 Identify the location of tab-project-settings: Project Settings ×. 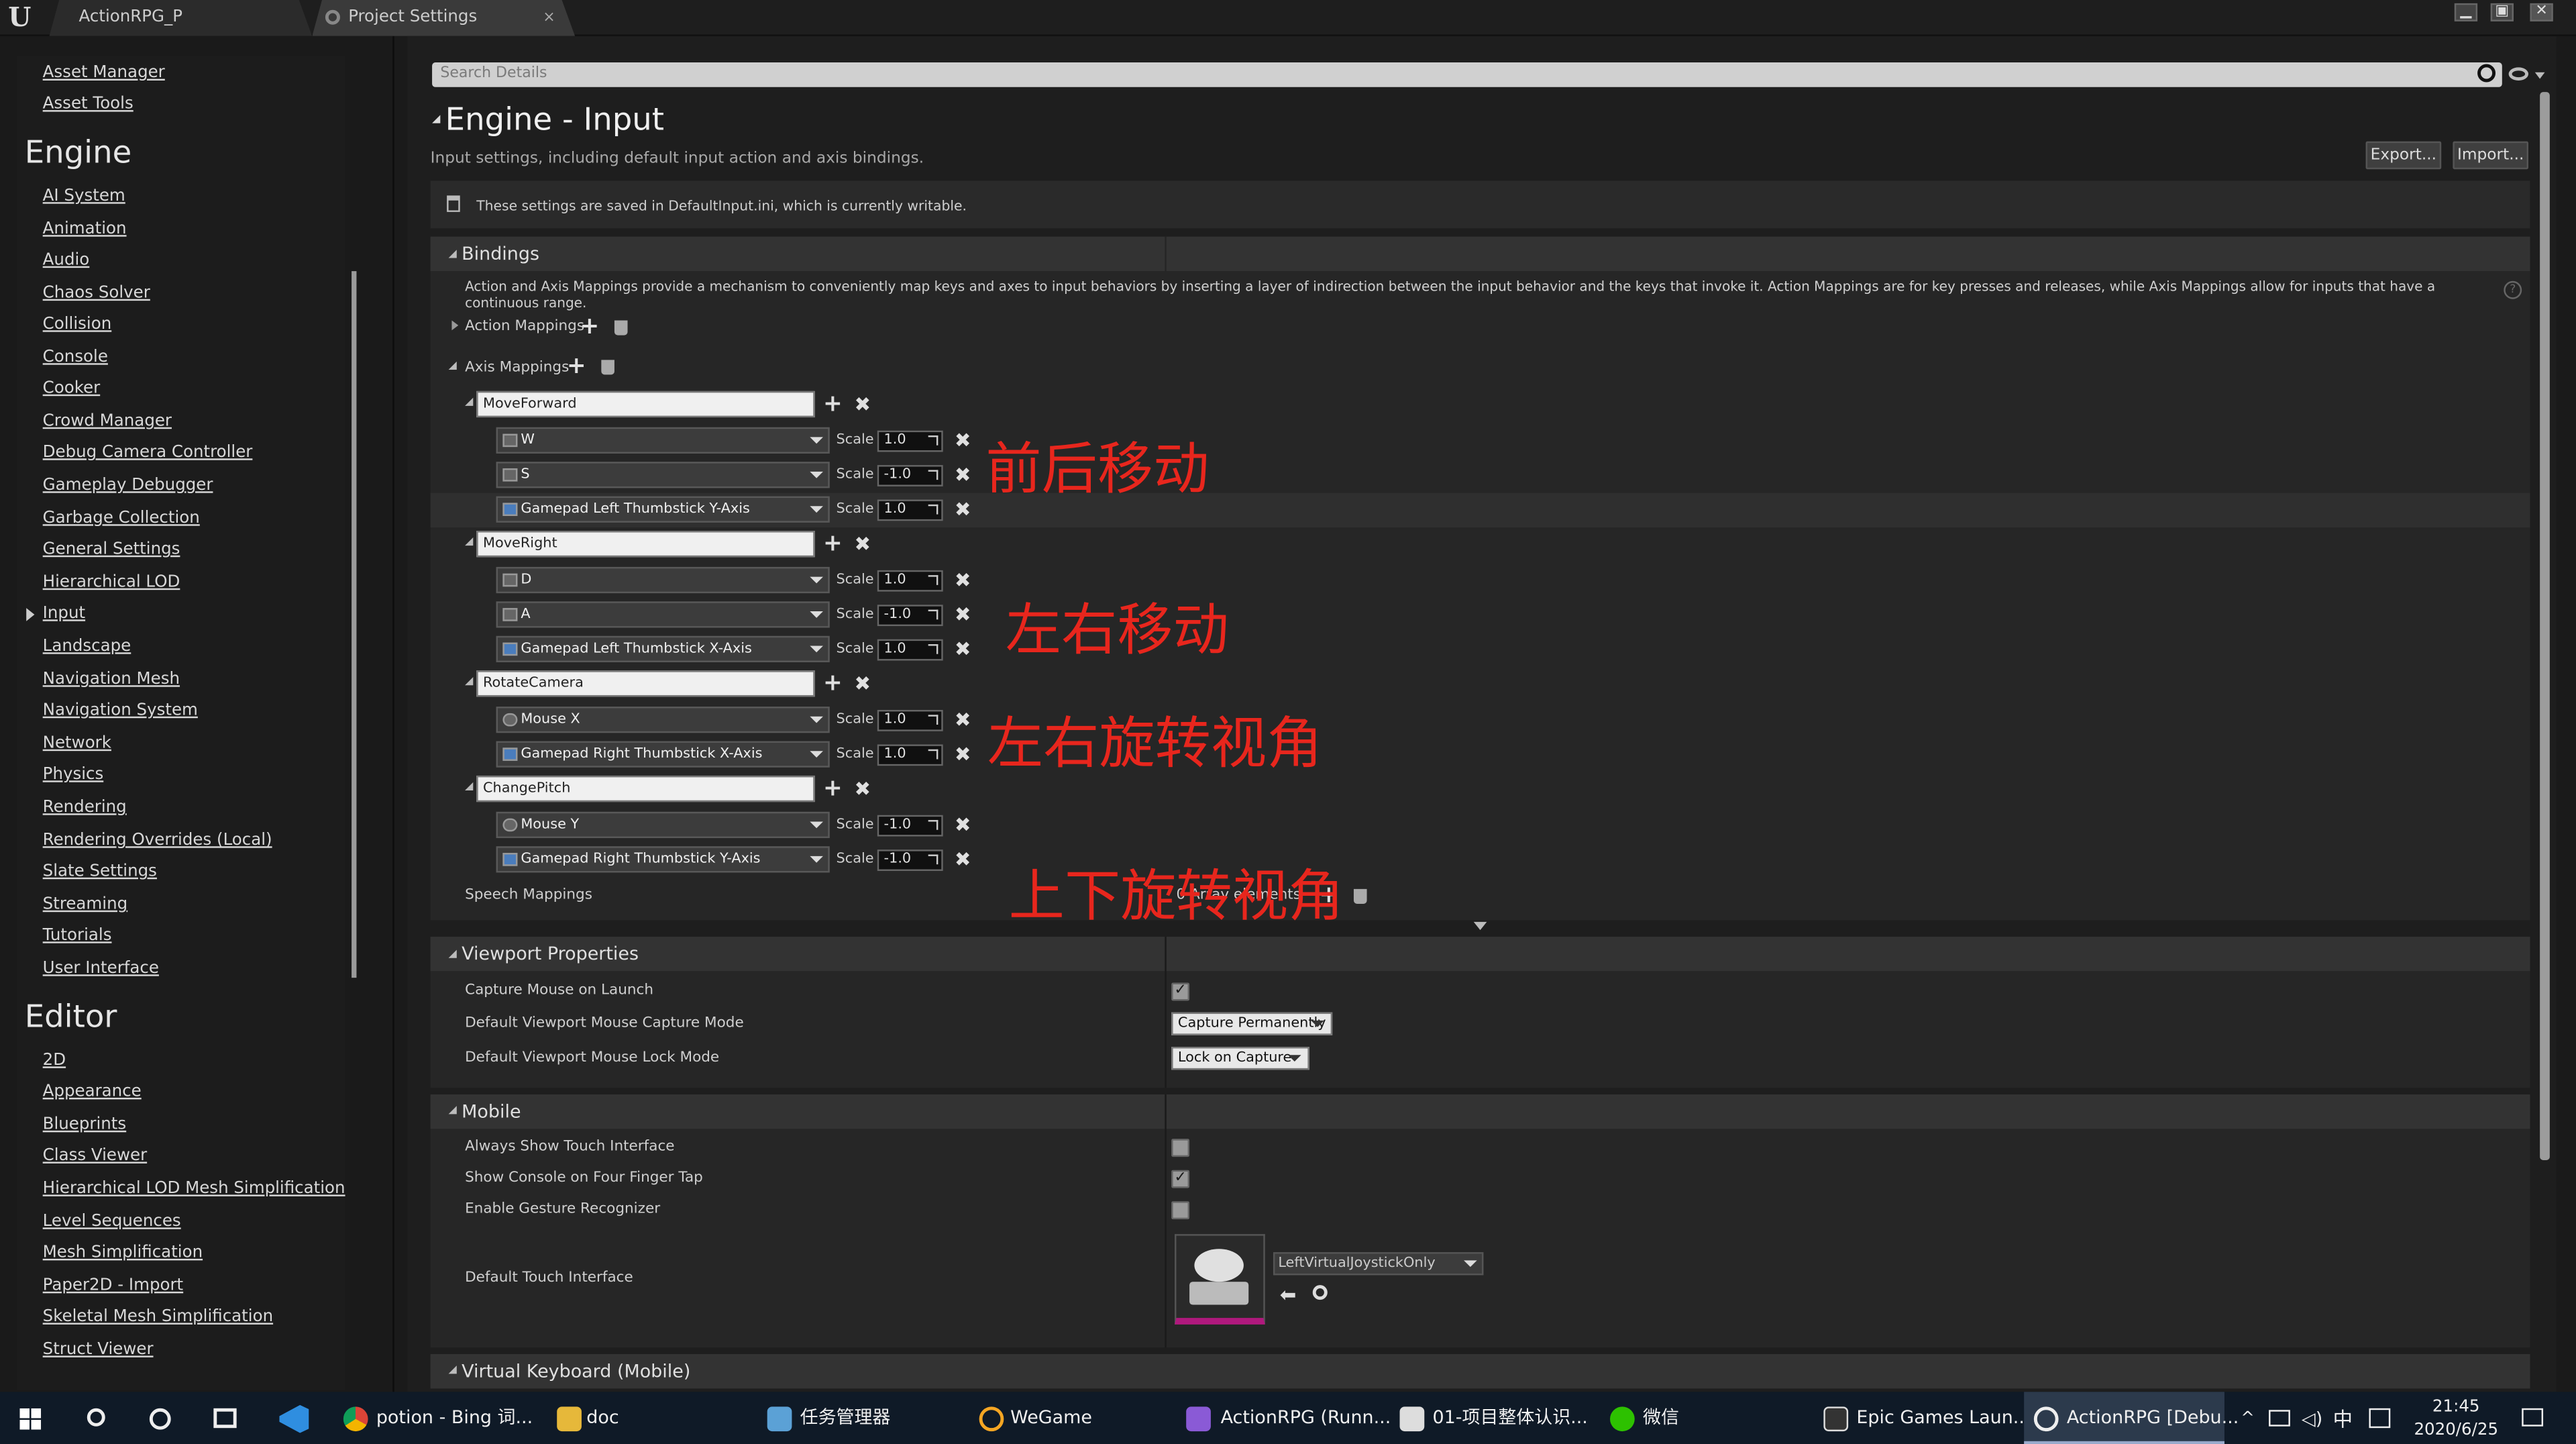
(443, 18).